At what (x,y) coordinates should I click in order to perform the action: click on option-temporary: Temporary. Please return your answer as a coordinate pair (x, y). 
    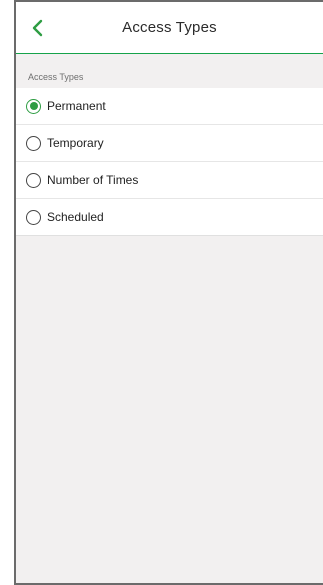
    Looking at the image, I should click on (169, 143).